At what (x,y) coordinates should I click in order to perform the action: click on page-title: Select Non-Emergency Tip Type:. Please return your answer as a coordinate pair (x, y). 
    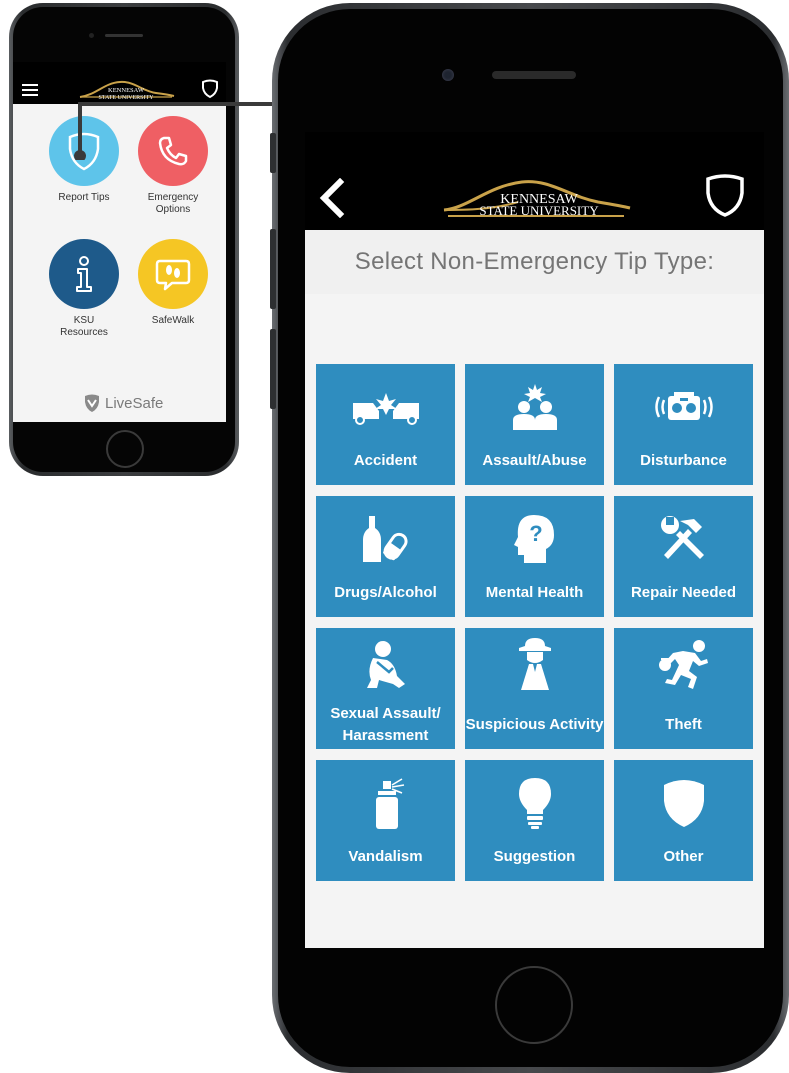
    Looking at the image, I should click on (534, 261).